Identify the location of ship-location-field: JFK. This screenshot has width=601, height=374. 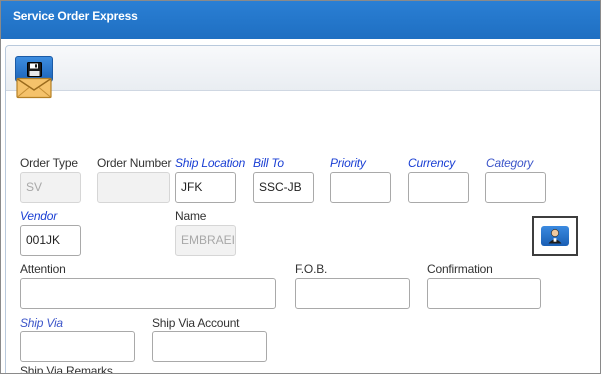
(205, 187).